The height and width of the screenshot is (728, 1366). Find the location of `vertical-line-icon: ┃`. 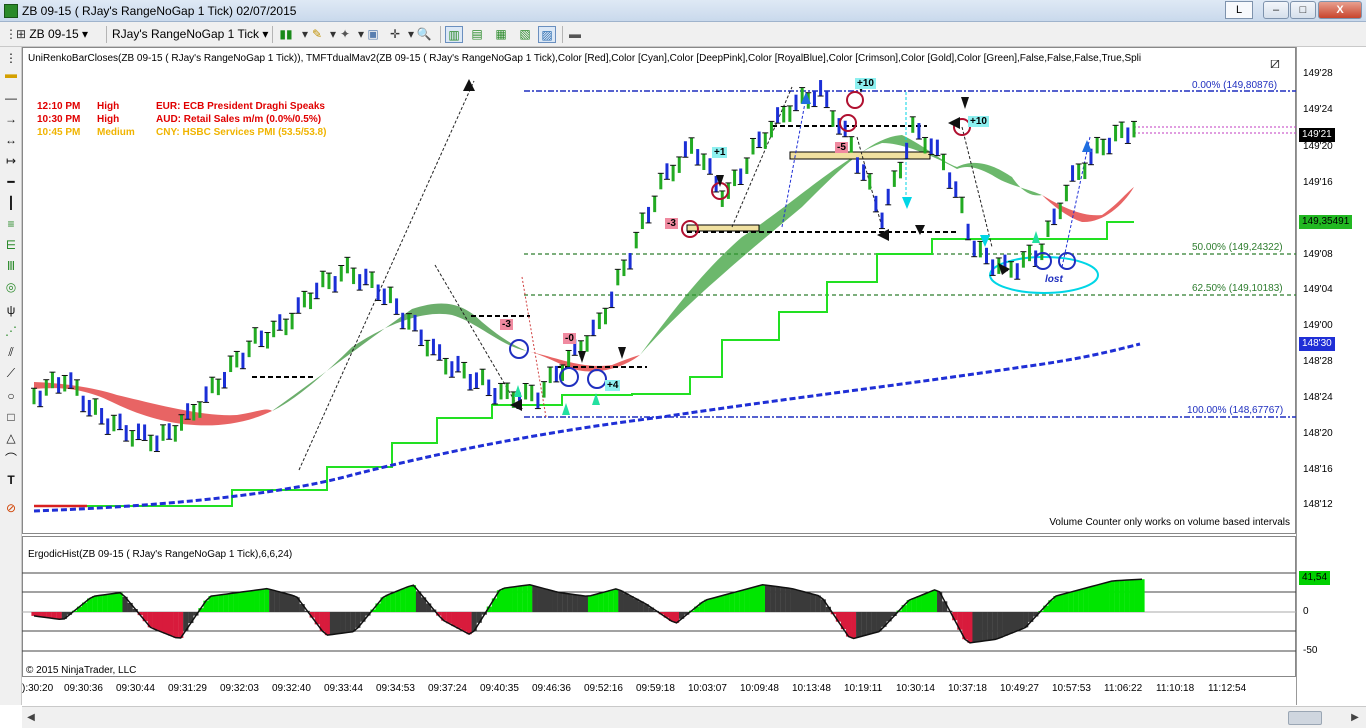

vertical-line-icon: ┃ is located at coordinates (11, 203).